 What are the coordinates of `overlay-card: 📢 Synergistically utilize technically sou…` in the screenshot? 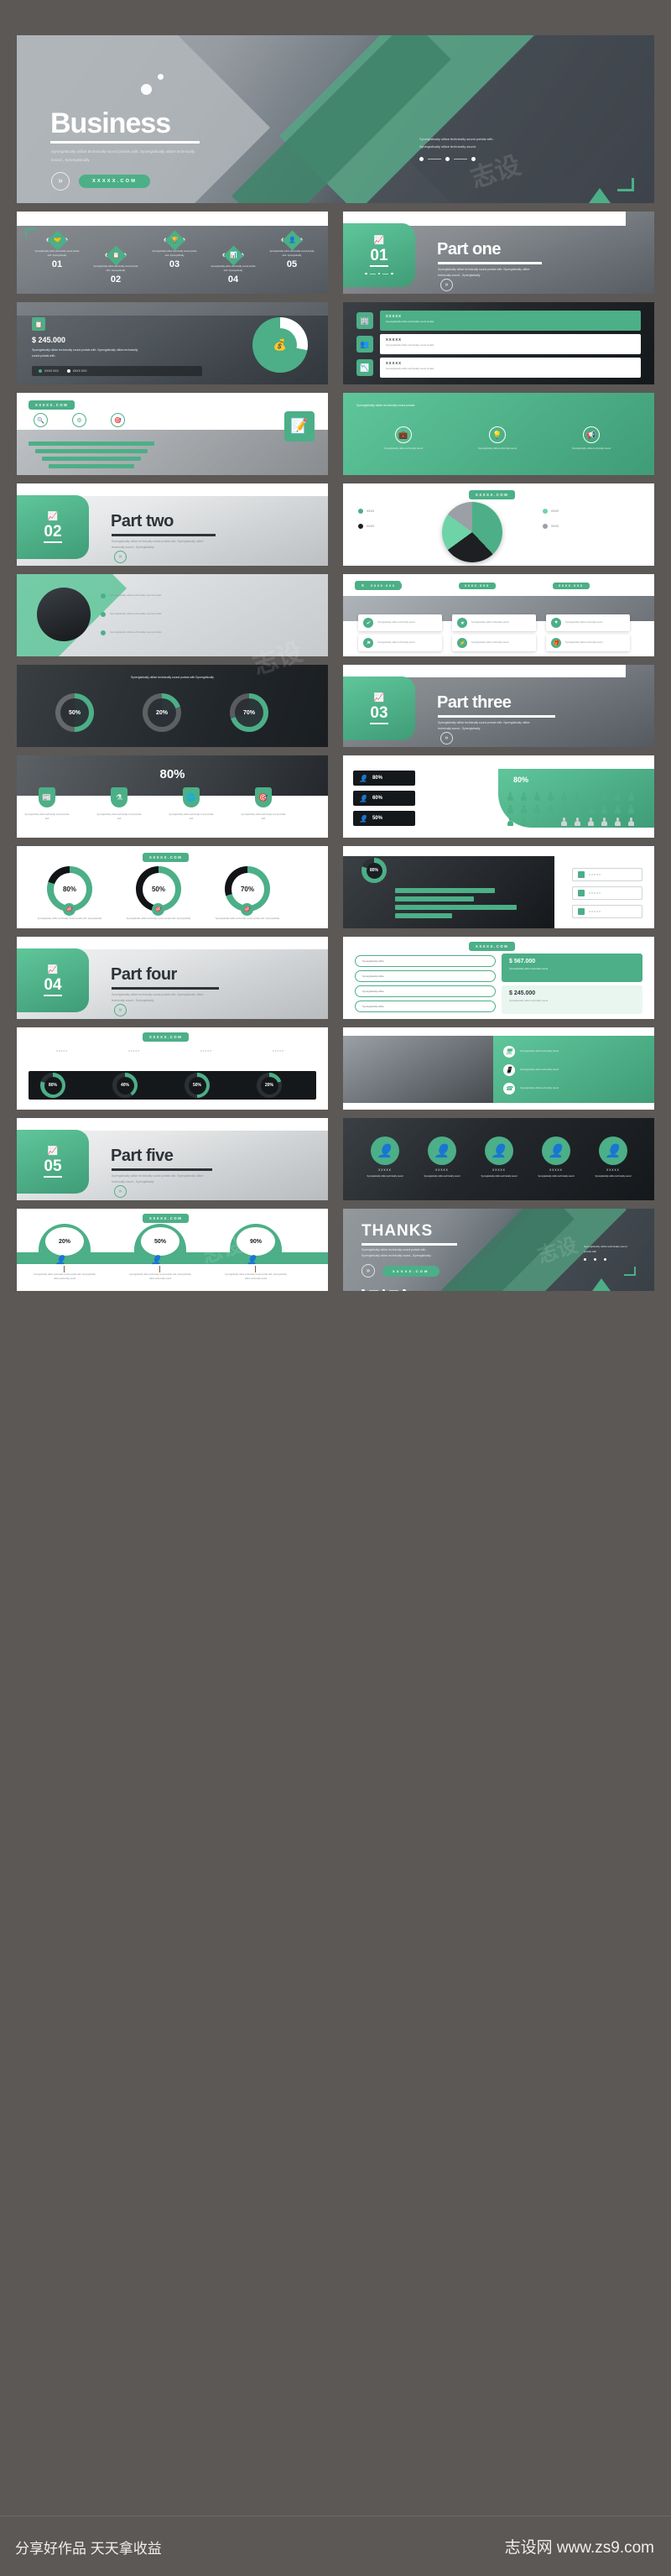 It's located at (591, 438).